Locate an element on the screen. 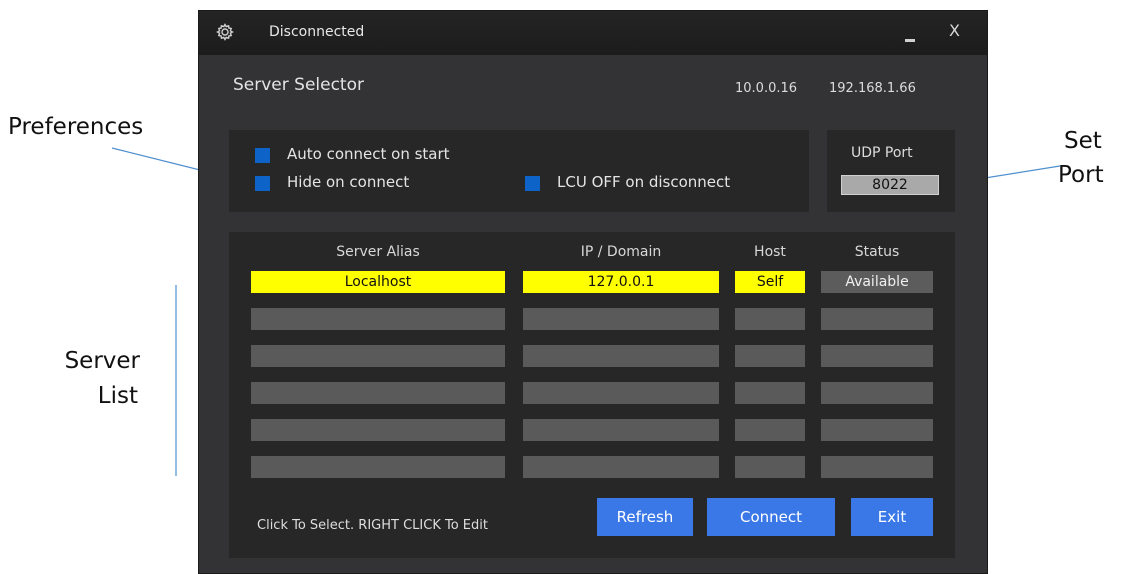  column-header-status: Status is located at coordinates (877, 252).